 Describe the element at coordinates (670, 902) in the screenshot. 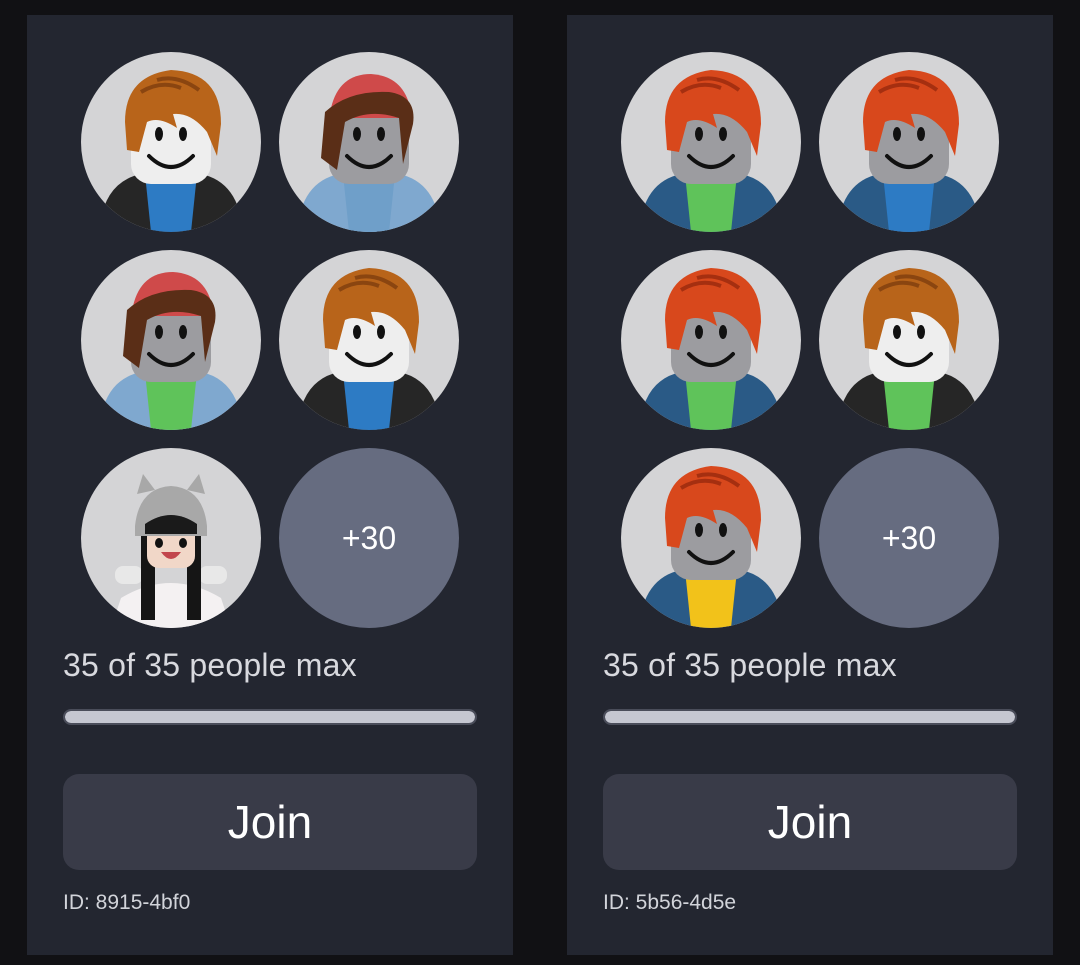

I see `server-id: ID: 5b56-4d5e` at that location.